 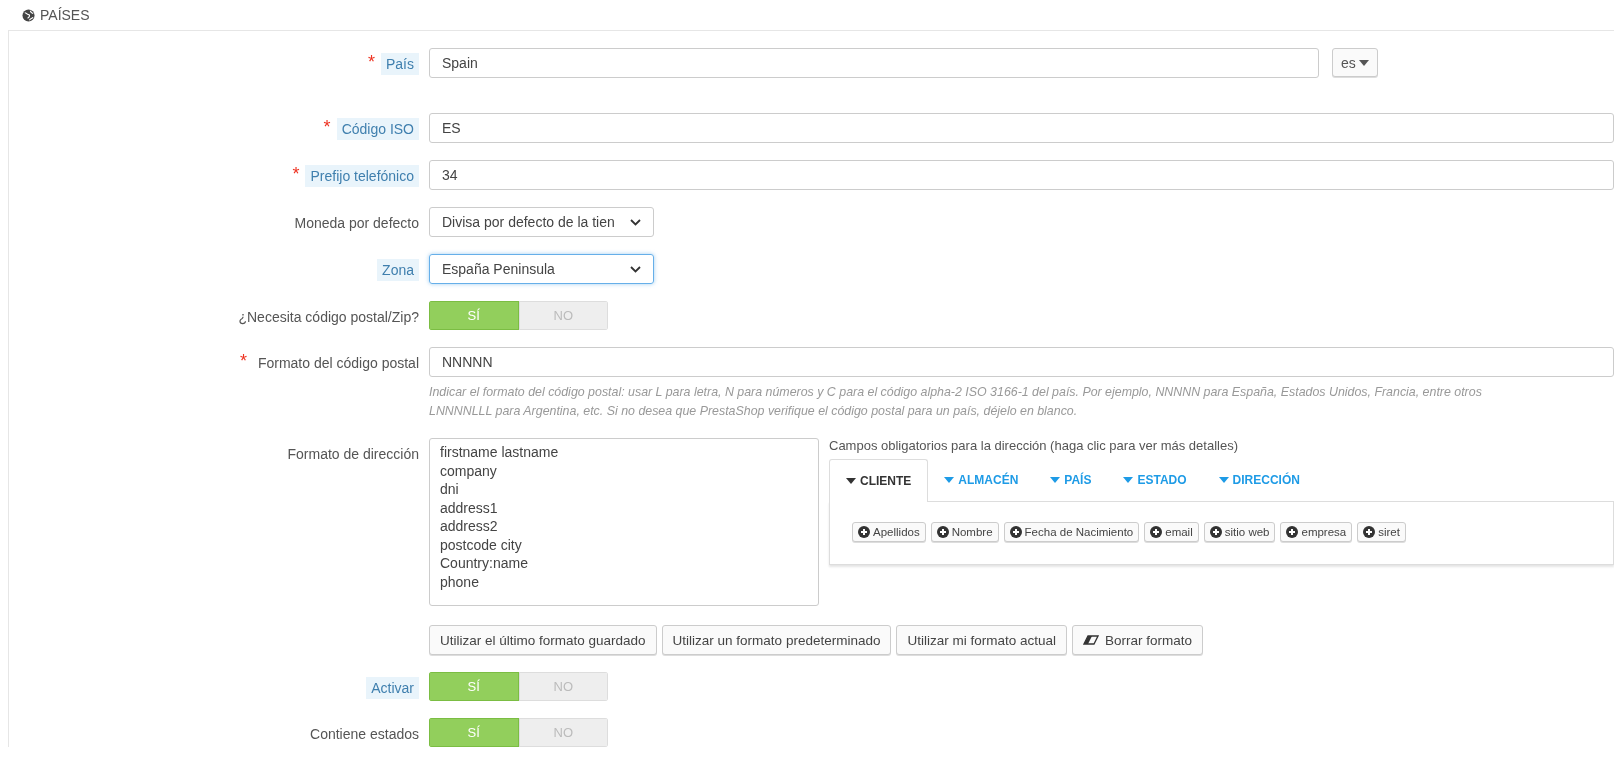 I want to click on text-field: 34, so click(x=1021, y=175).